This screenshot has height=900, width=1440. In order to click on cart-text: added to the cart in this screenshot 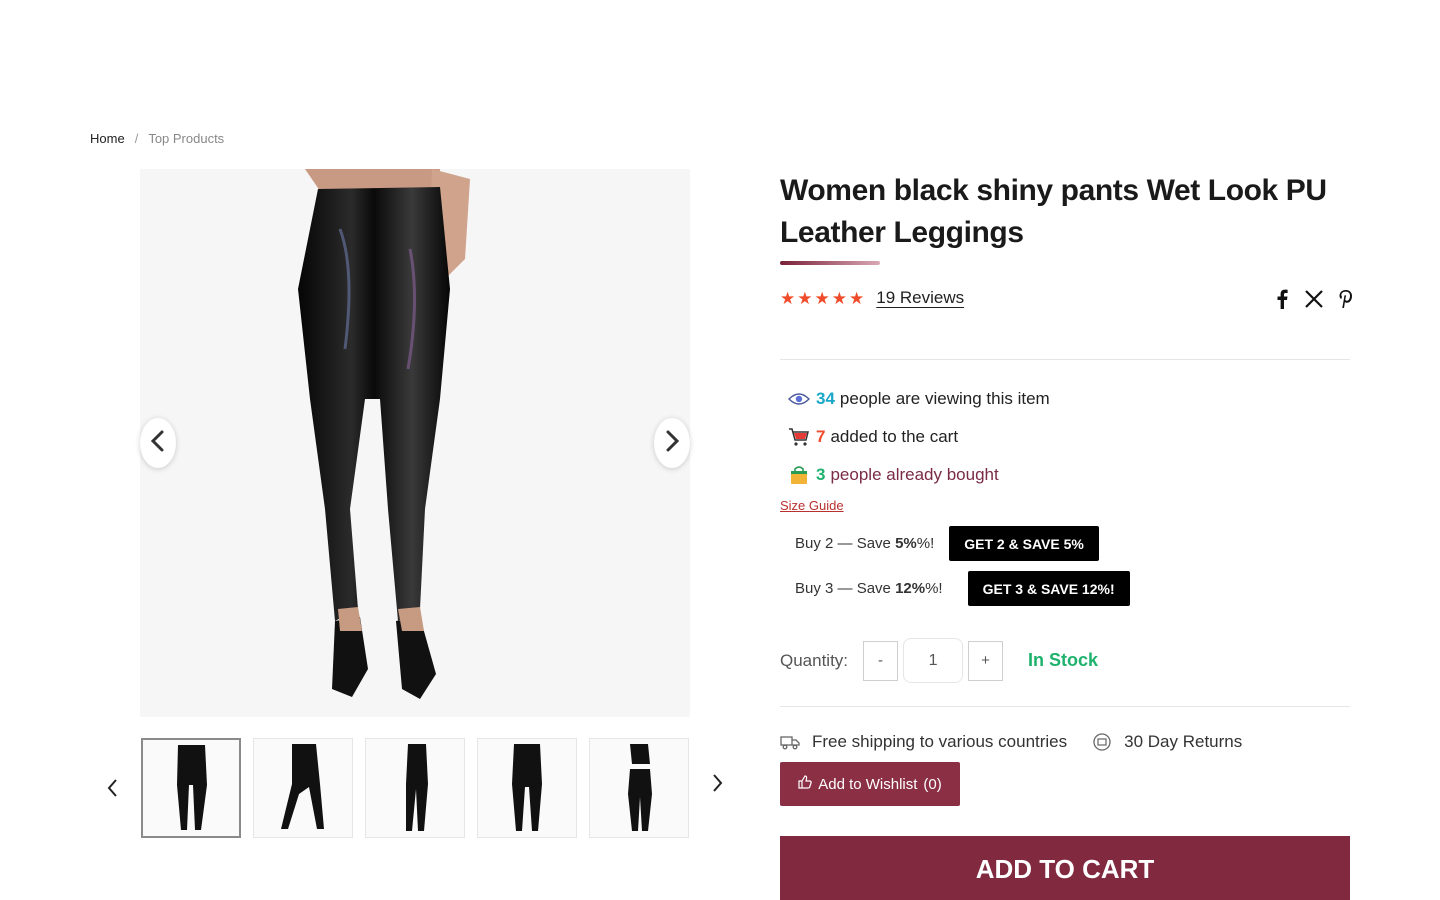, I will do `click(894, 436)`.